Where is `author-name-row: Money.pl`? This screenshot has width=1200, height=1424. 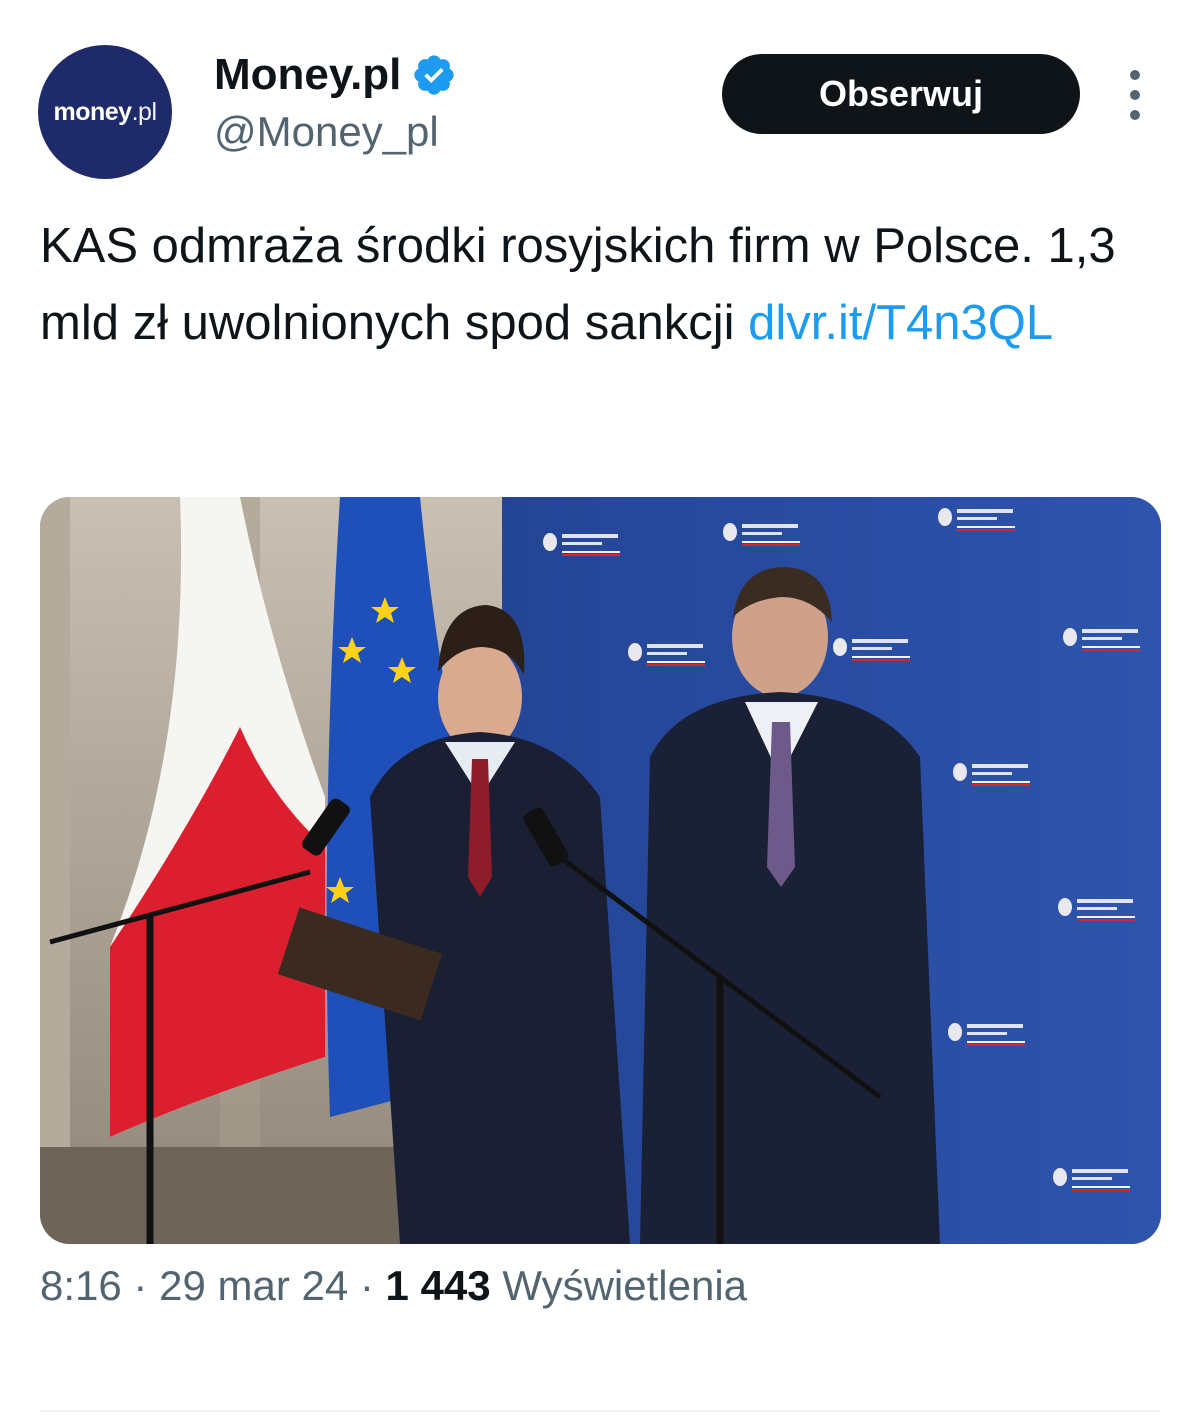
author-name-row: Money.pl is located at coordinates (335, 75).